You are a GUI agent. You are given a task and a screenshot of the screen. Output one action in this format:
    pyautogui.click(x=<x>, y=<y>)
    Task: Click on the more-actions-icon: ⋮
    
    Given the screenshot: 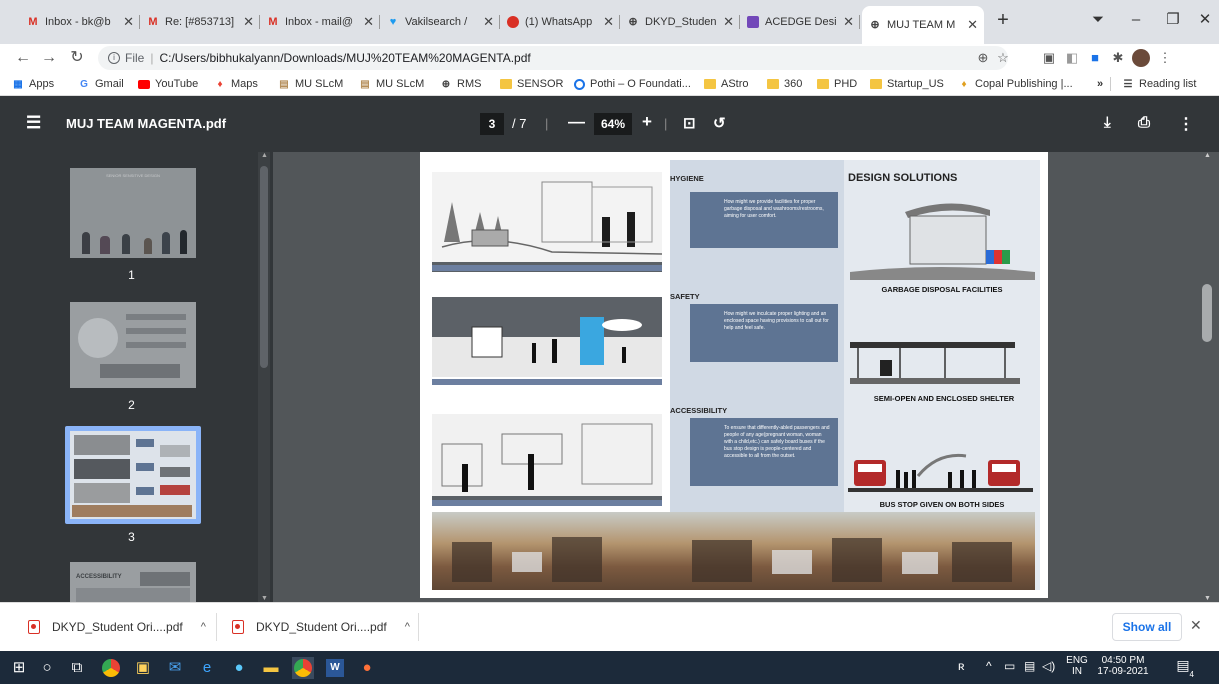 What is the action you would take?
    pyautogui.click(x=1186, y=124)
    